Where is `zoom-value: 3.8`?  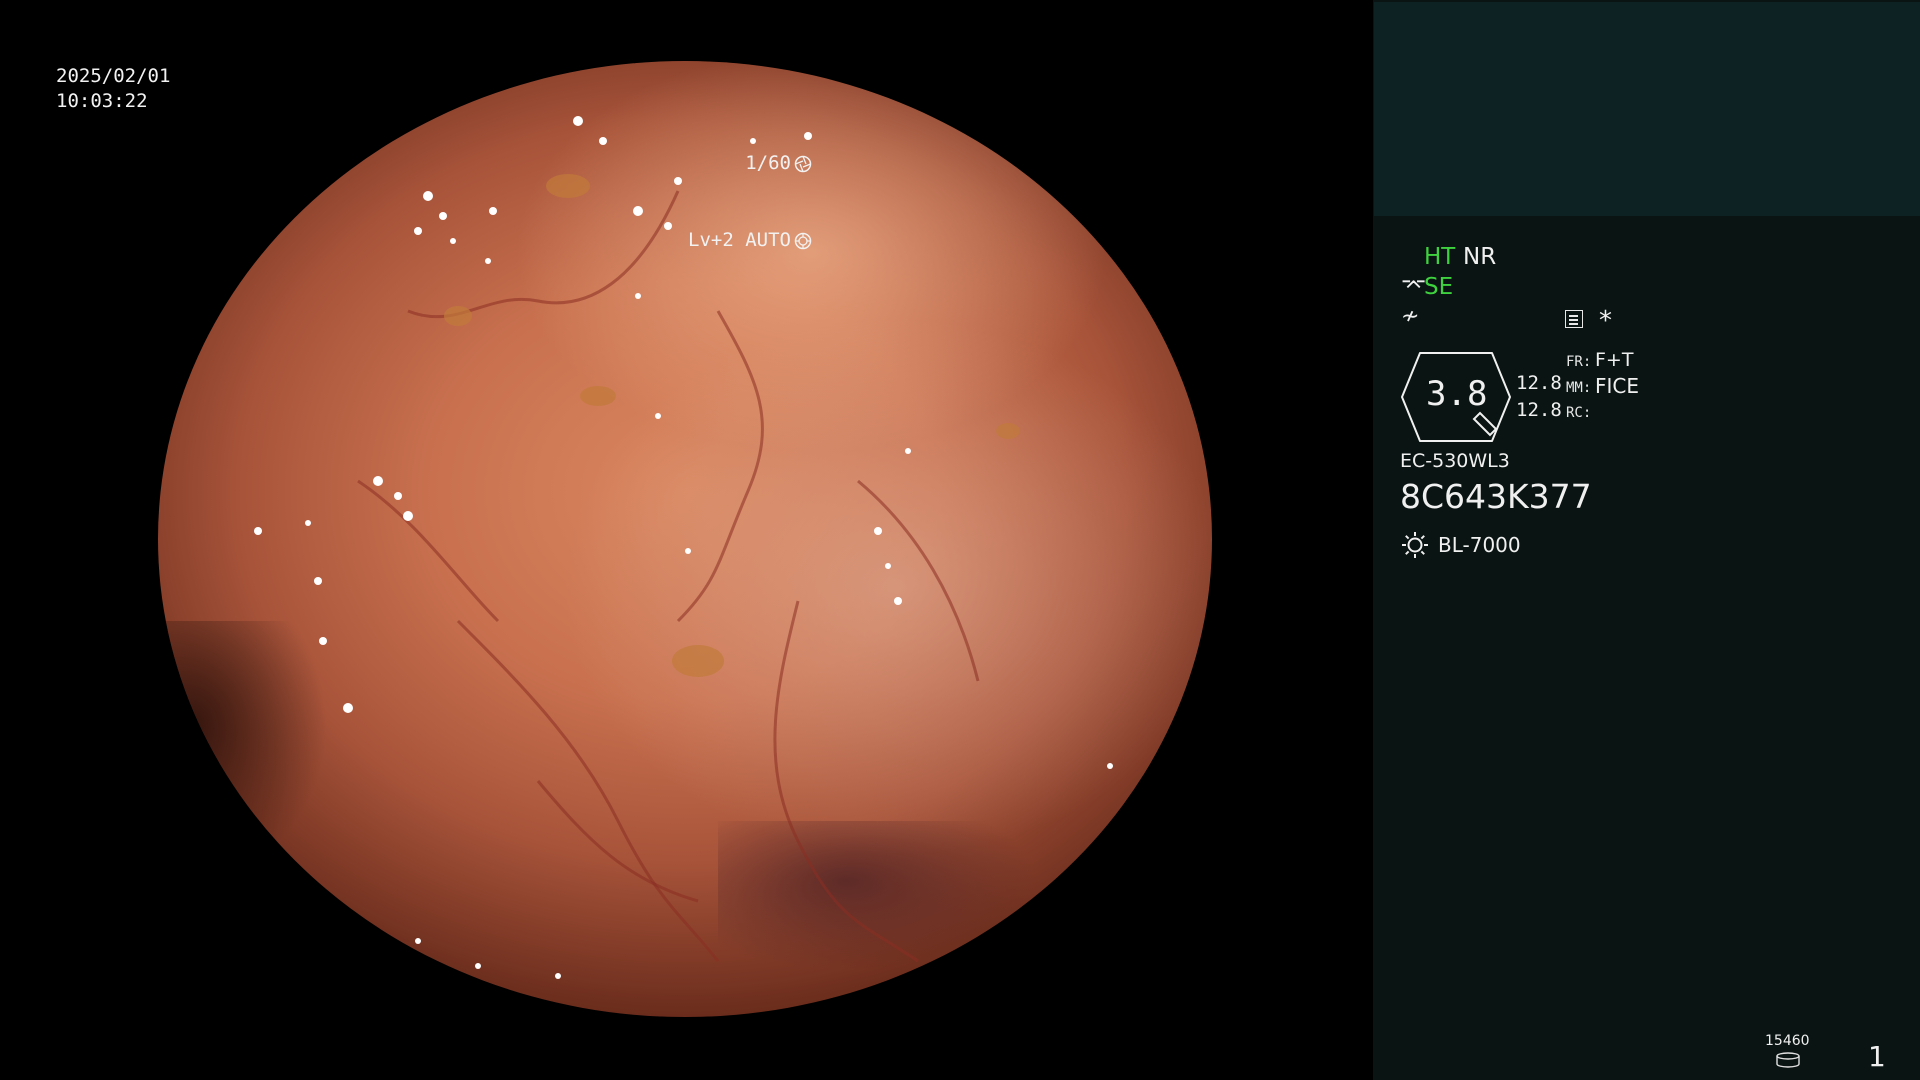
zoom-value: 3.8 is located at coordinates (1457, 394).